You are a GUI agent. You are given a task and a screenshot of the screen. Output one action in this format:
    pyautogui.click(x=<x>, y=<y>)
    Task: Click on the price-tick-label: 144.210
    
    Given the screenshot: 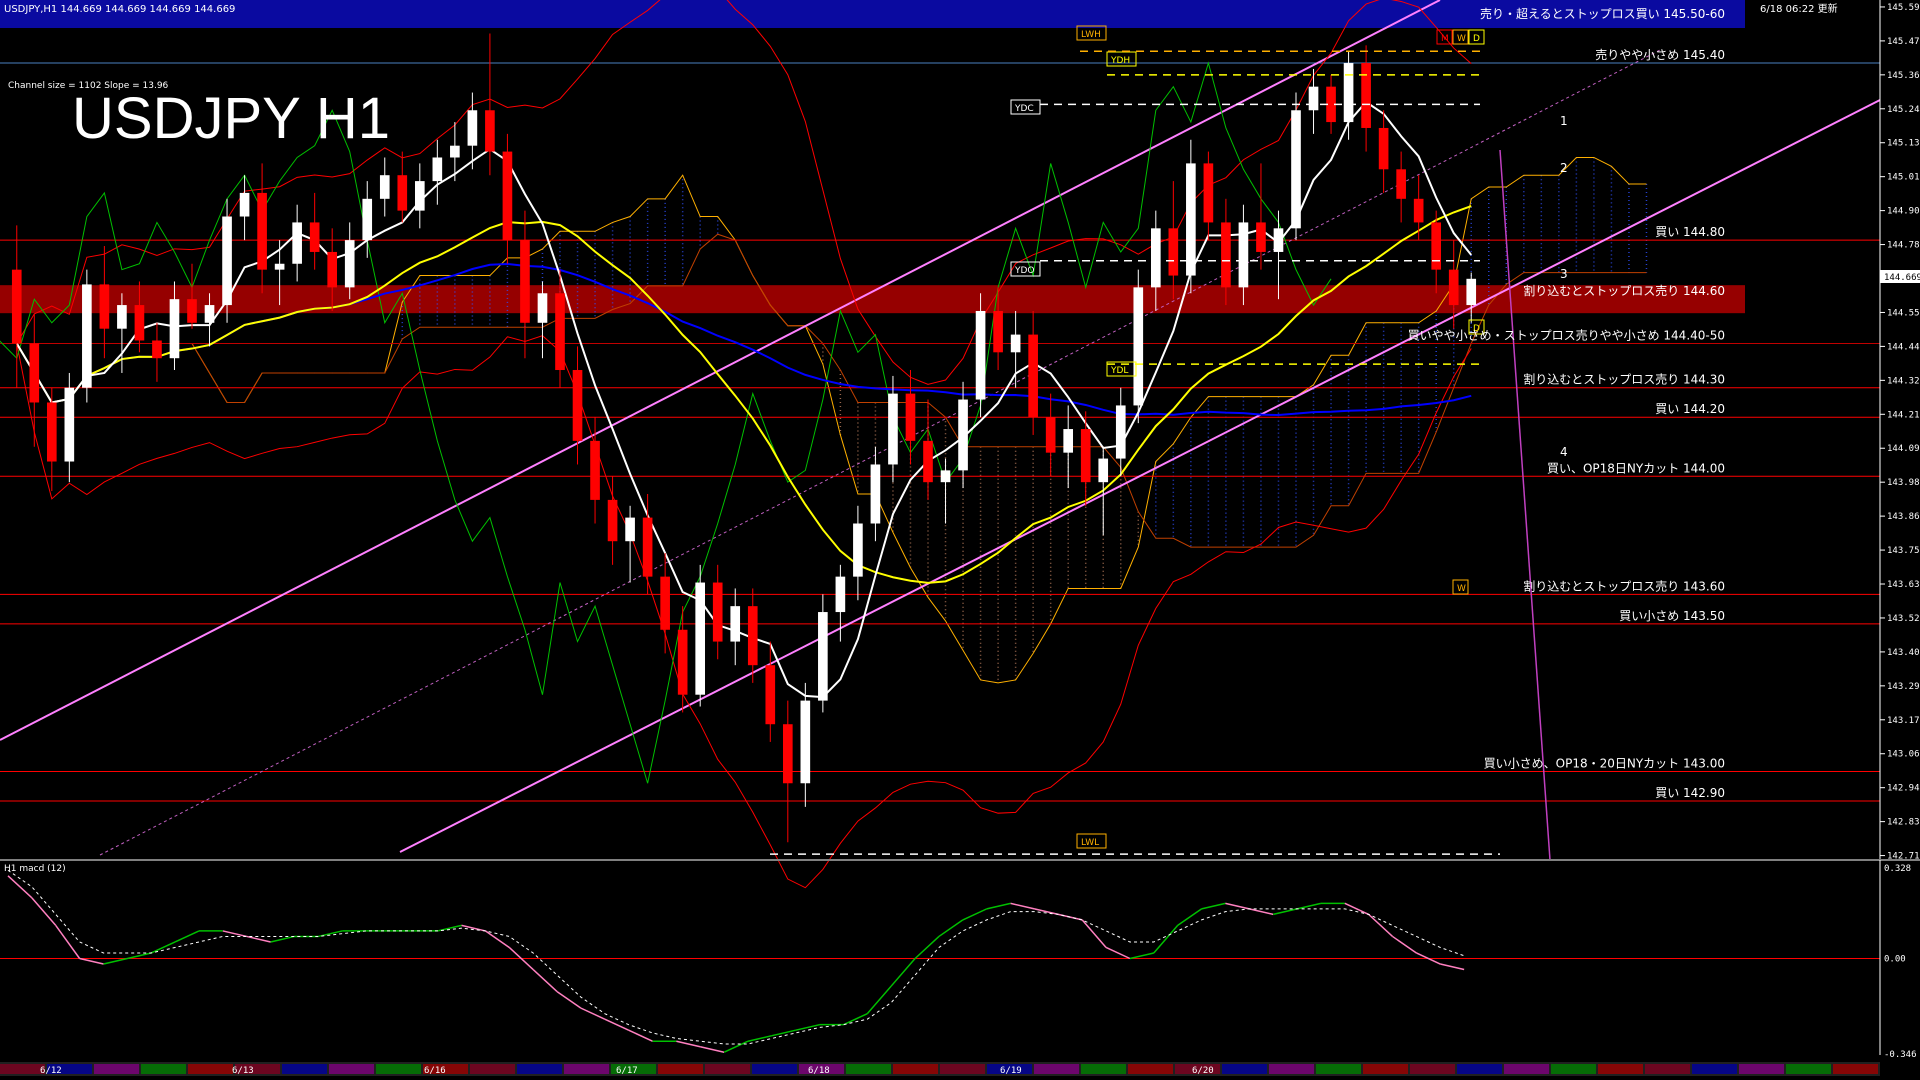 What is the action you would take?
    pyautogui.click(x=1903, y=415)
    